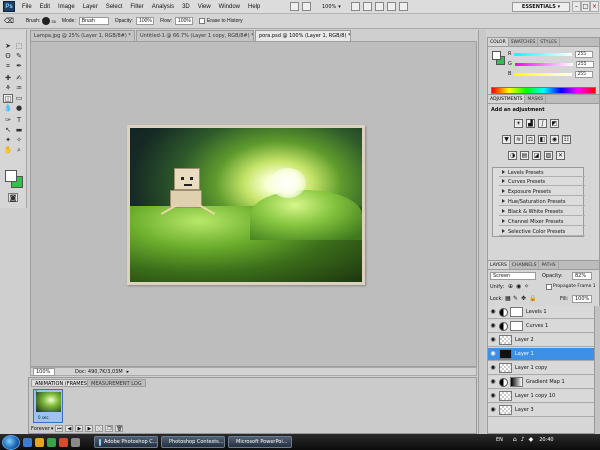 The height and width of the screenshot is (450, 600). What do you see at coordinates (246, 205) in the screenshot?
I see `photo-image` at bounding box center [246, 205].